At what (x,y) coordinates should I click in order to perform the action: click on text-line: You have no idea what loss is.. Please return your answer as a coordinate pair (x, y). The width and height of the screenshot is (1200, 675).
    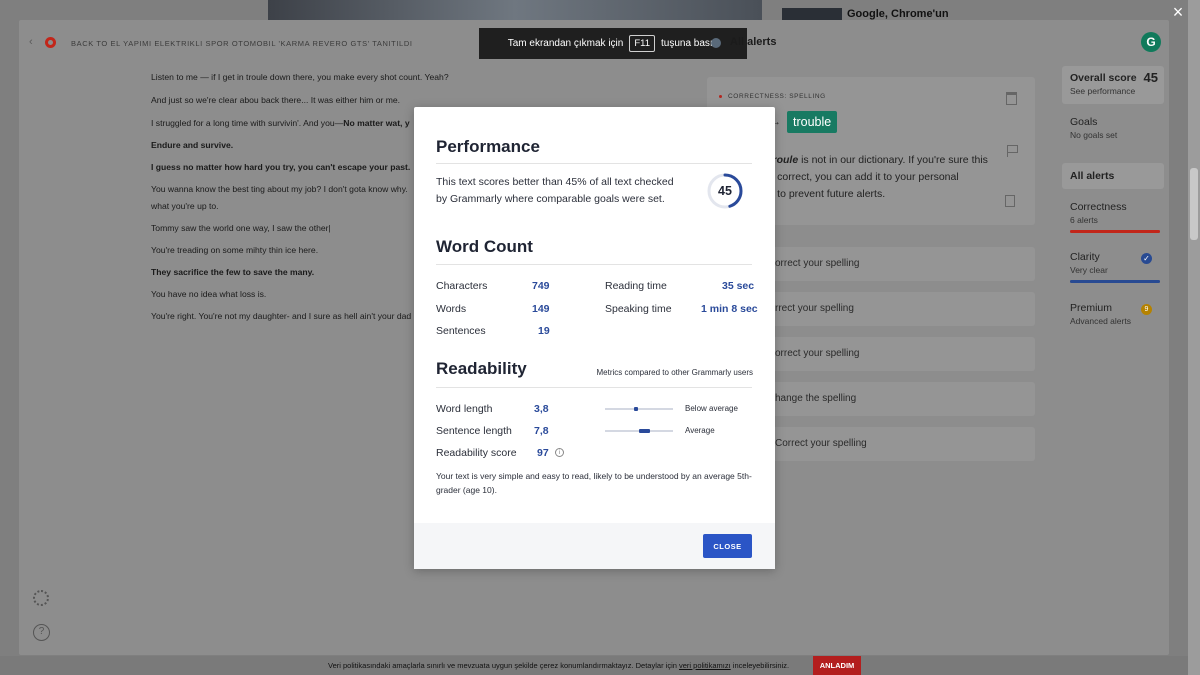
    Looking at the image, I should click on (208, 294).